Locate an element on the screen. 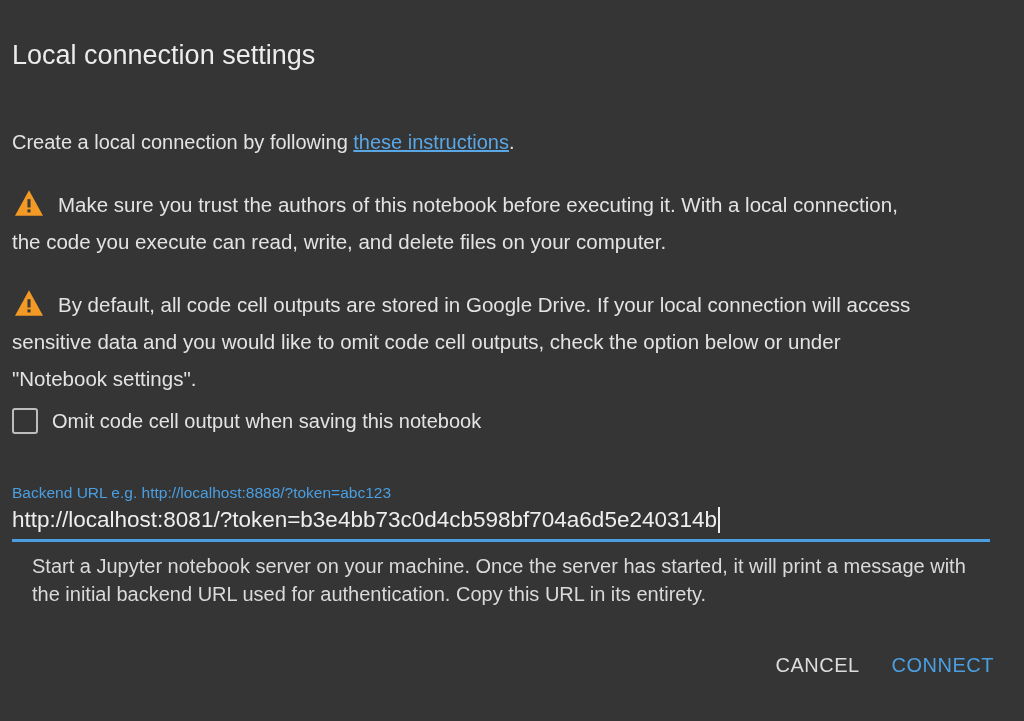 This screenshot has height=721, width=1024. connect-button: CONNECT is located at coordinates (942, 665).